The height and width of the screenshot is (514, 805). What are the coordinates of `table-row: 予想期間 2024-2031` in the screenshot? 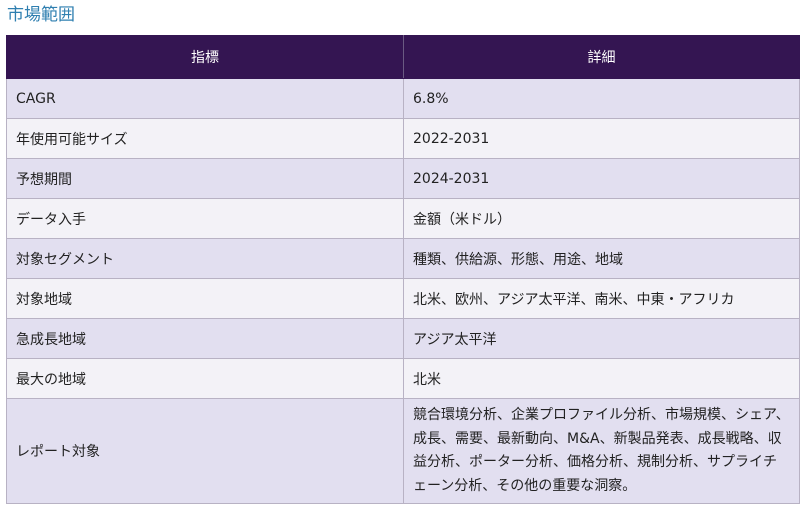 It's located at (403, 178).